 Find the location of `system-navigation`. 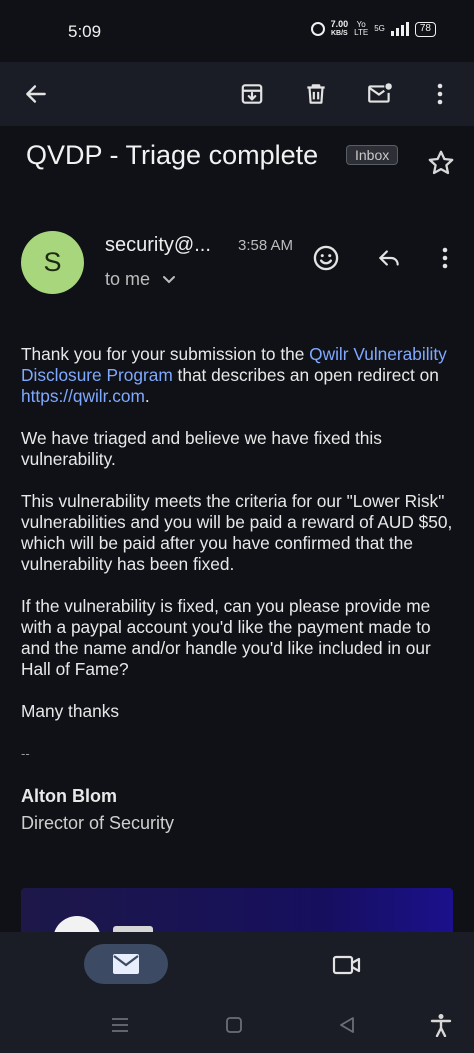

system-navigation is located at coordinates (237, 1025).